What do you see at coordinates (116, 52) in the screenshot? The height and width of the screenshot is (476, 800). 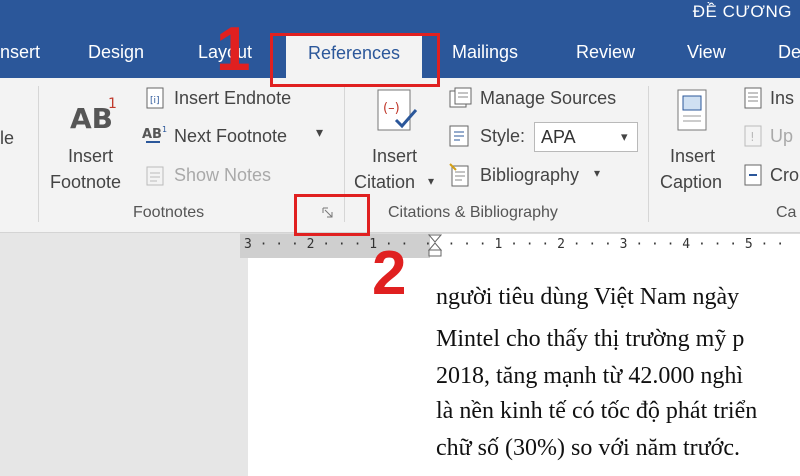 I see `tab-design: Design` at bounding box center [116, 52].